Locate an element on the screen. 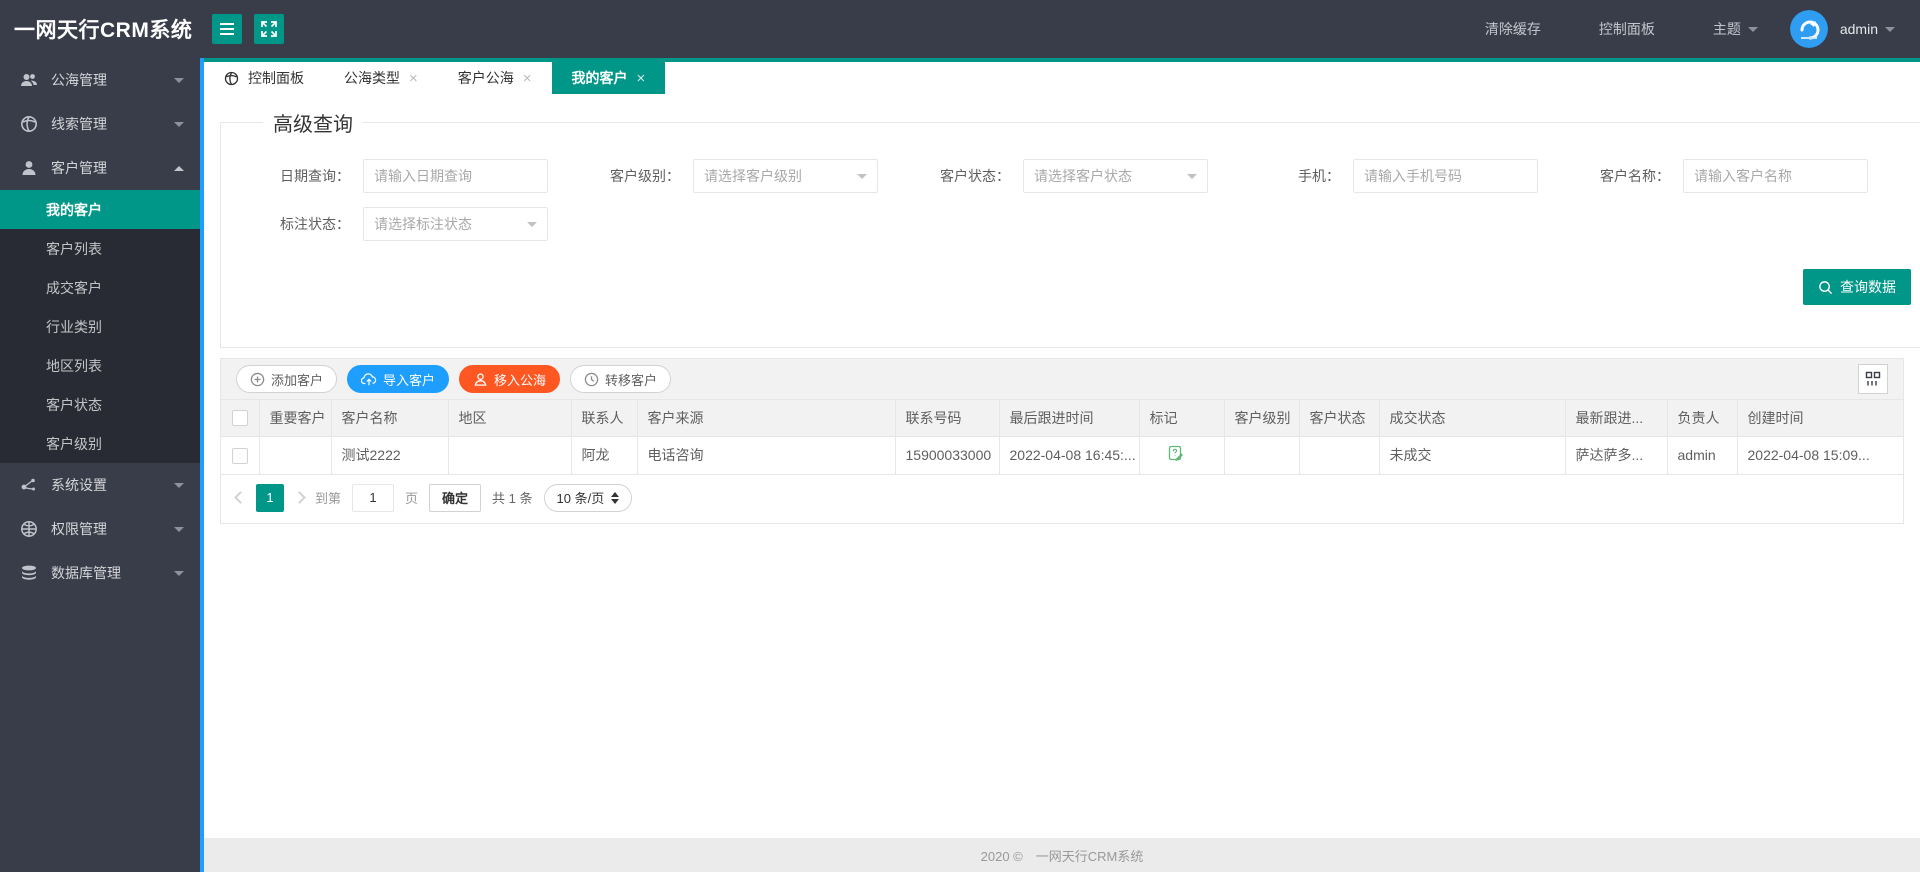 The image size is (1920, 872). hamburger-icon is located at coordinates (227, 29).